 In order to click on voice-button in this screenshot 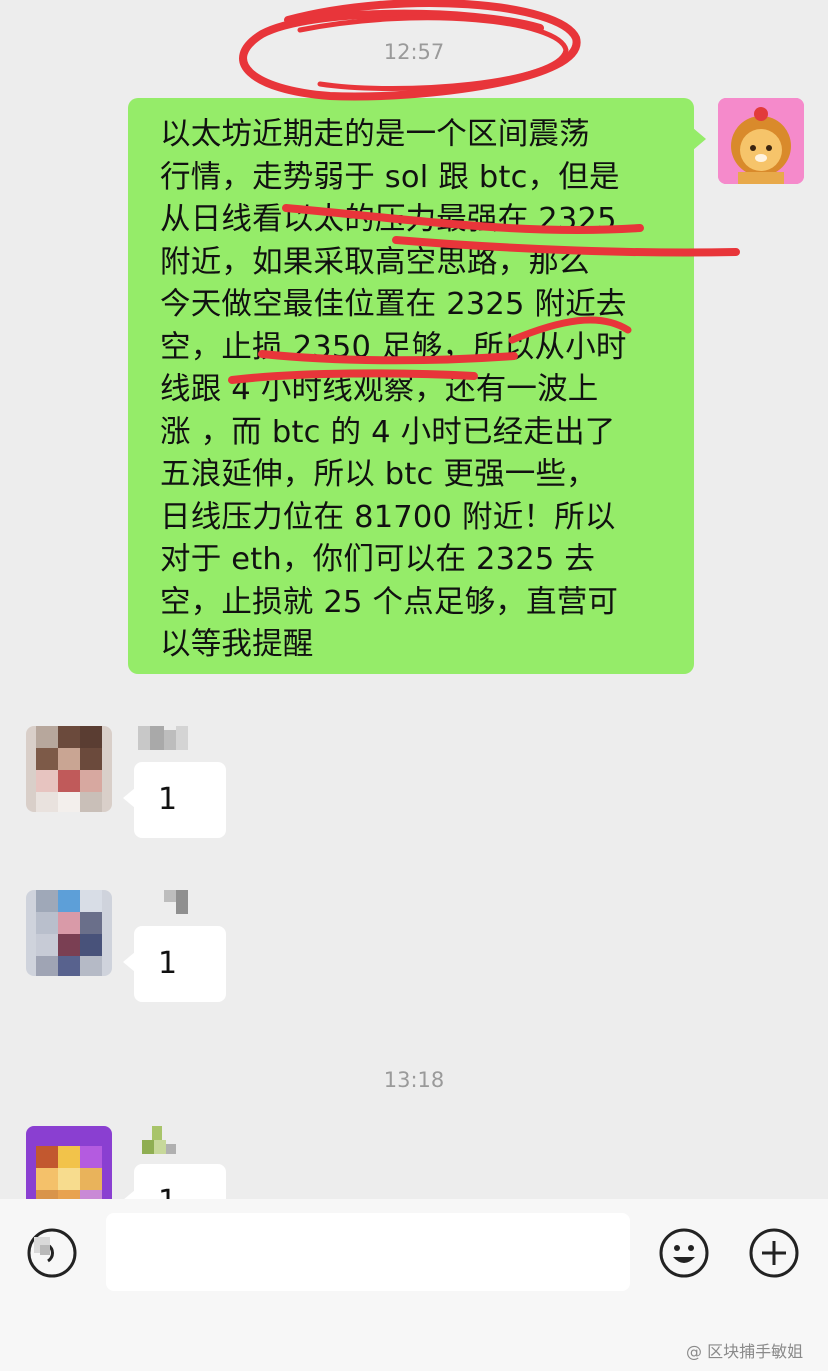, I will do `click(52, 1253)`.